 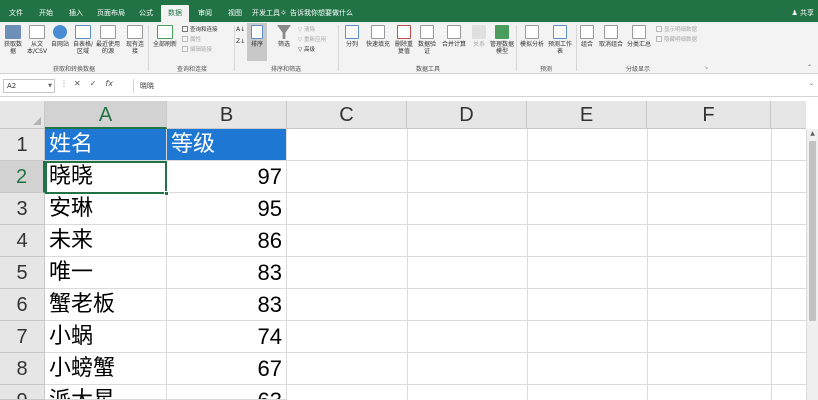 I want to click on row-header-3: 3, so click(x=22, y=209).